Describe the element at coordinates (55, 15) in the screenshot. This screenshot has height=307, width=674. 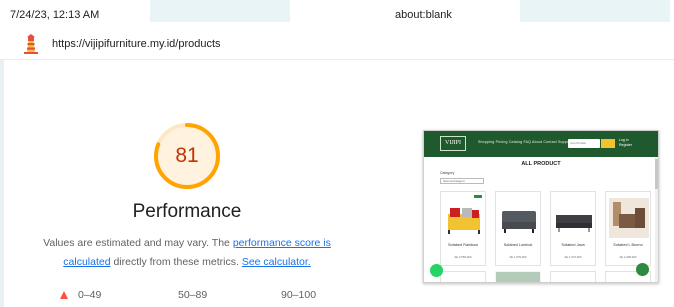
I see `print-datetime: 7/24/23, 12:13 AM` at that location.